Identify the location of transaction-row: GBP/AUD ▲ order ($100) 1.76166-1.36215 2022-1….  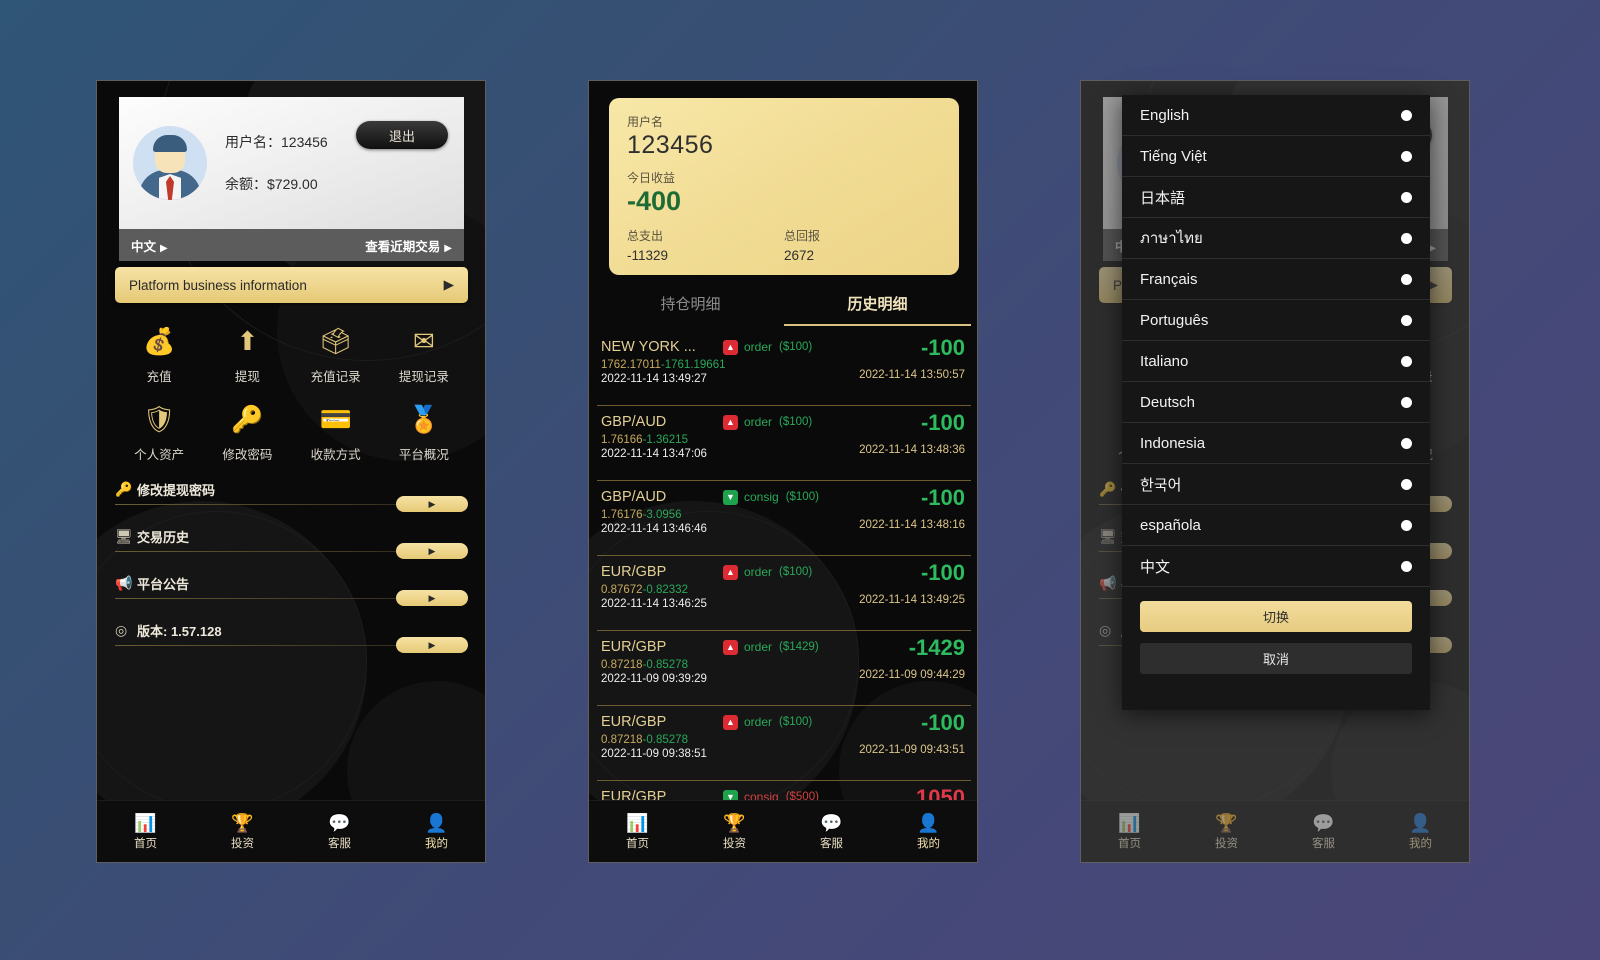
(784, 443).